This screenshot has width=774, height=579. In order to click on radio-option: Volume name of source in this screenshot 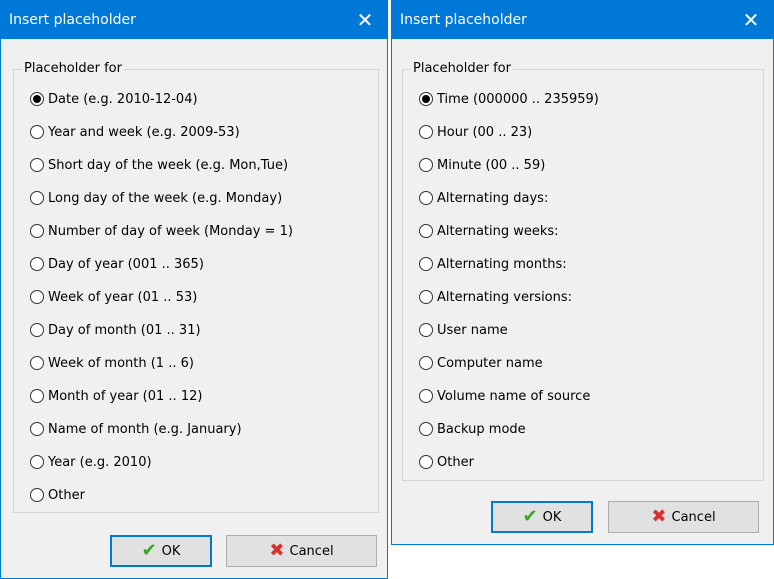, I will do `click(504, 396)`.